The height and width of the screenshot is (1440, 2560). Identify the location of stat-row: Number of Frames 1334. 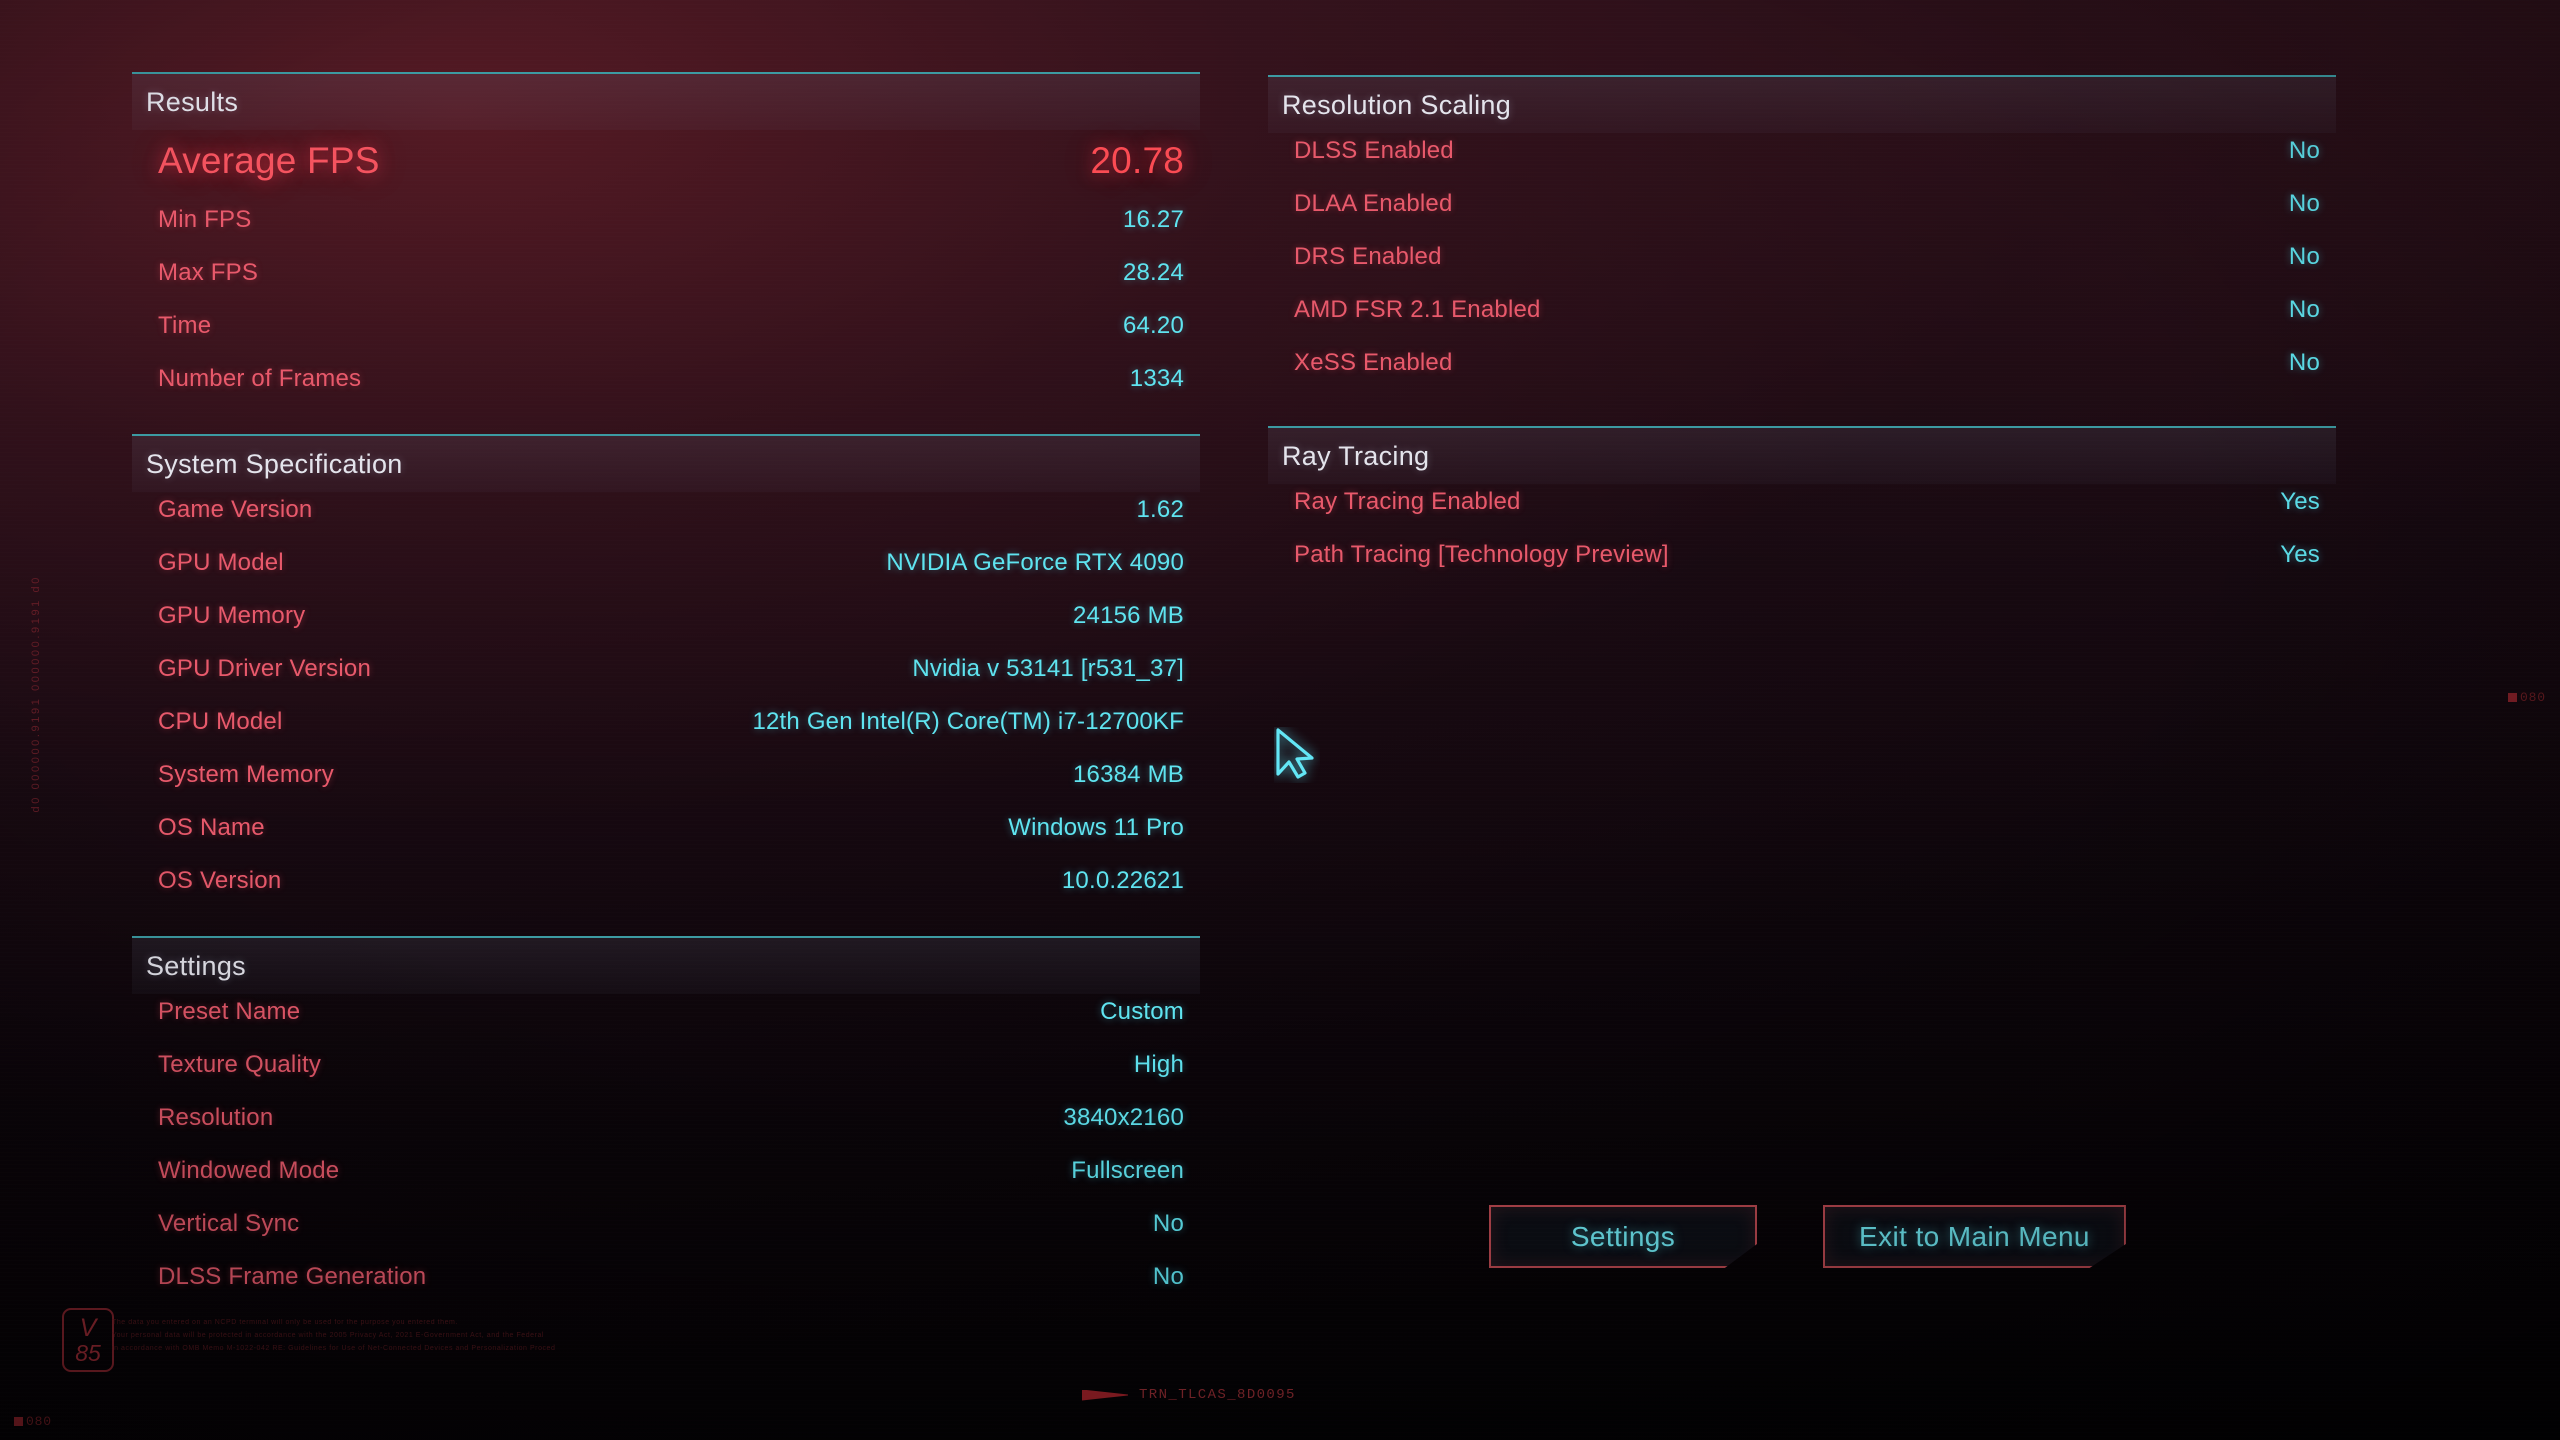
(666, 391).